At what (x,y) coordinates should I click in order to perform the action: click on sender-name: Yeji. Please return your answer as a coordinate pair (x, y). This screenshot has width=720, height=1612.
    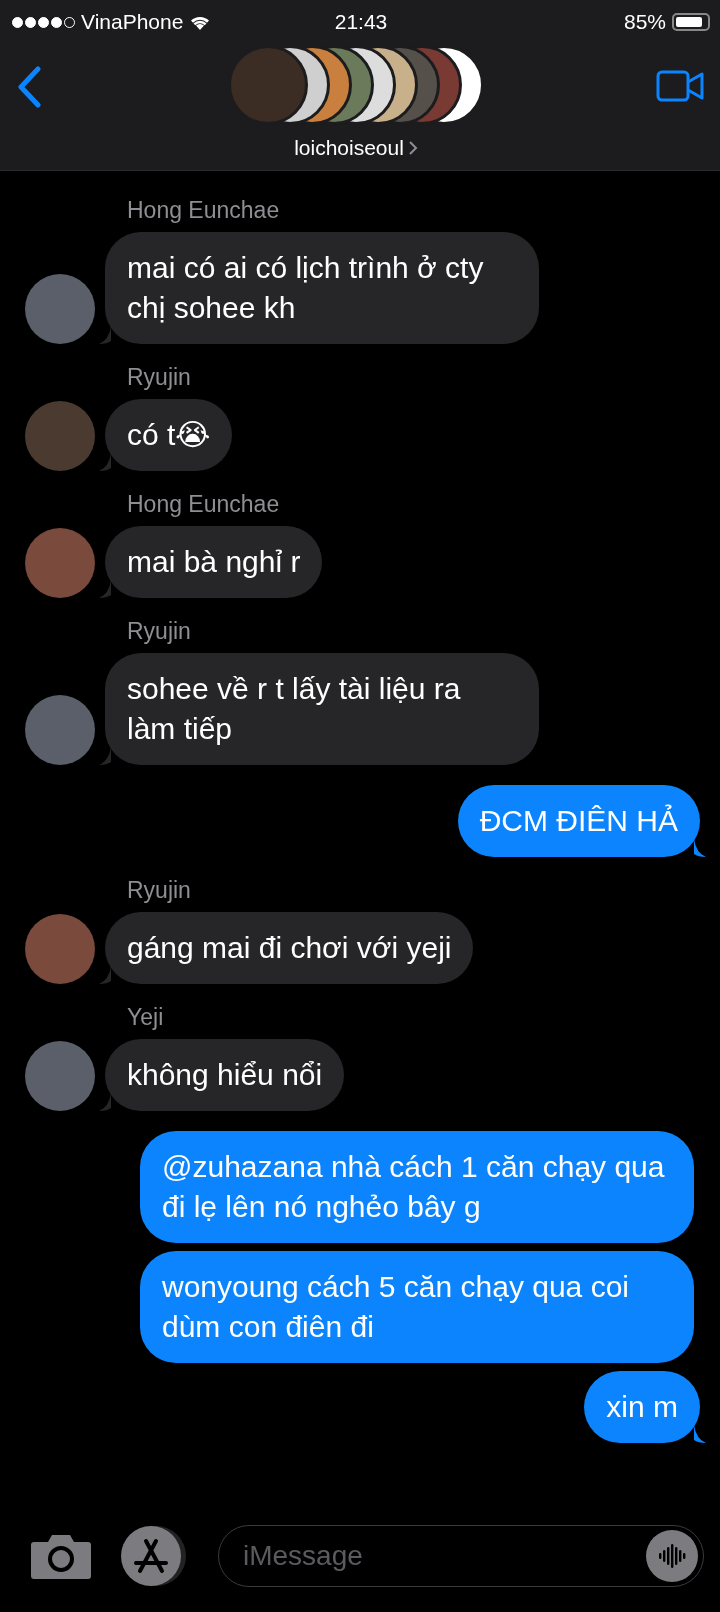
    Looking at the image, I should click on (146, 1017).